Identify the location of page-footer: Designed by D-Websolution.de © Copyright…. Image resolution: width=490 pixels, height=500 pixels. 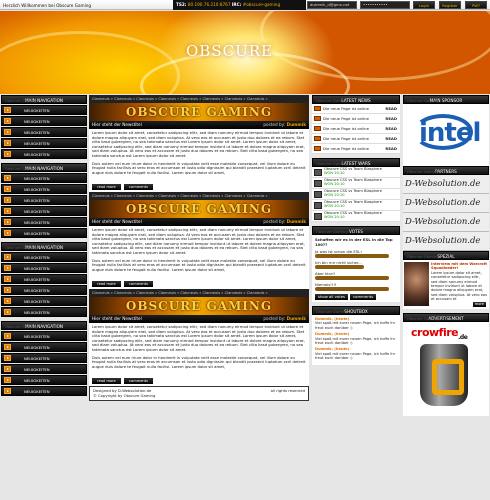
(199, 393).